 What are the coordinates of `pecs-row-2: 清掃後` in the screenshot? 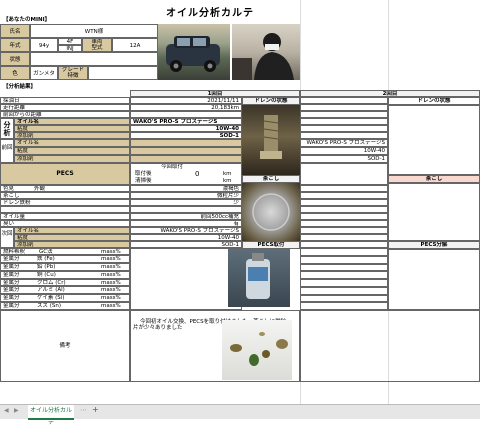 It's located at (143, 181).